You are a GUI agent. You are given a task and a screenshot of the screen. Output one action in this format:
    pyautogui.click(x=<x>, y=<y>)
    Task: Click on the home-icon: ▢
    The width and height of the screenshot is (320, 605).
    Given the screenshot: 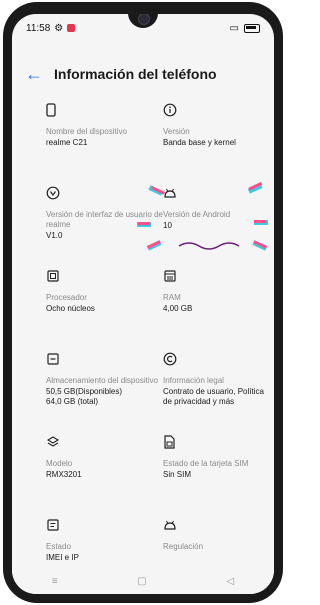 What is the action you would take?
    pyautogui.click(x=141, y=581)
    